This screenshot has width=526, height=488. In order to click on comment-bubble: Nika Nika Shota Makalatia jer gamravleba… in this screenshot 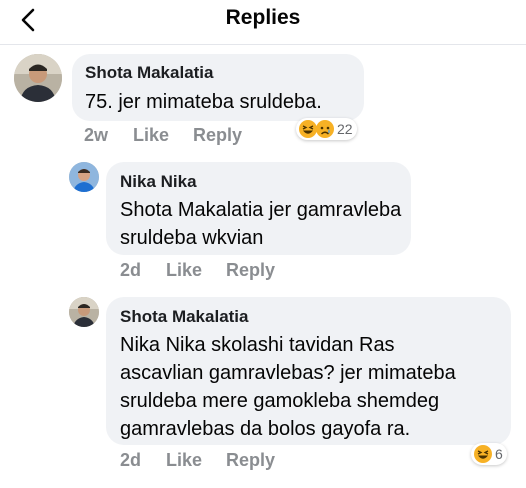, I will do `click(258, 208)`.